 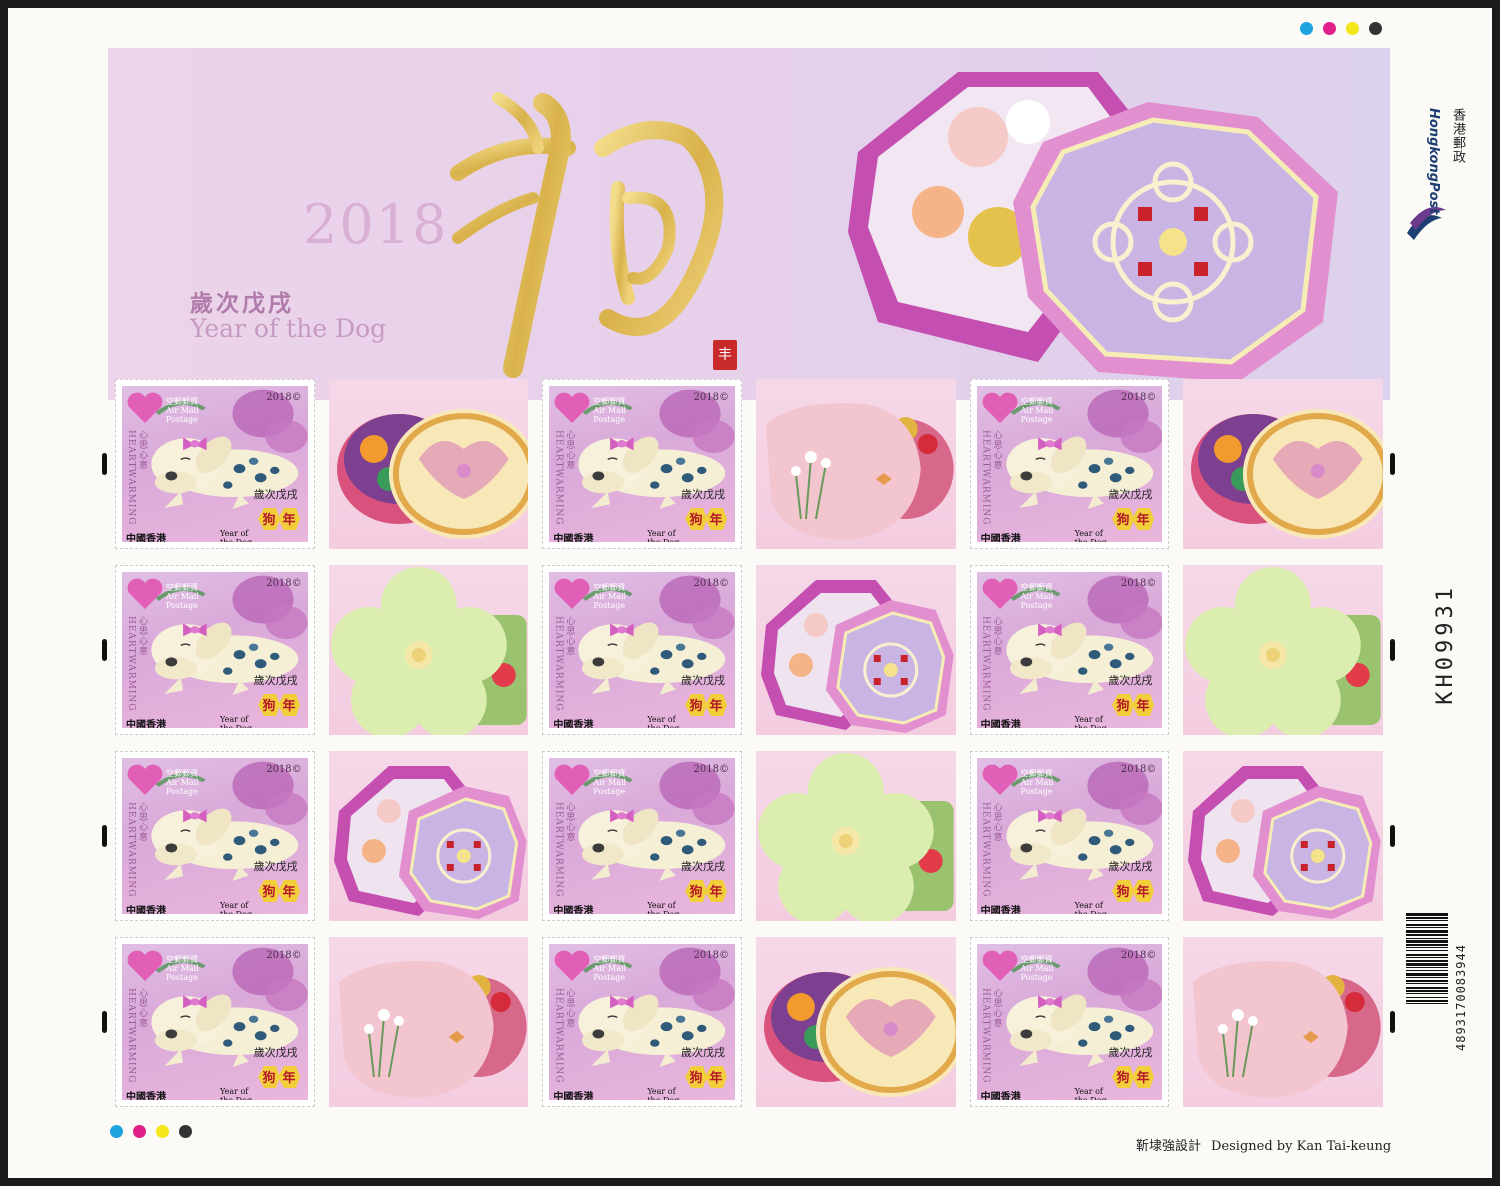 What do you see at coordinates (1457, 136) in the screenshot?
I see `hongkong-post-chinese: 香港郵政` at bounding box center [1457, 136].